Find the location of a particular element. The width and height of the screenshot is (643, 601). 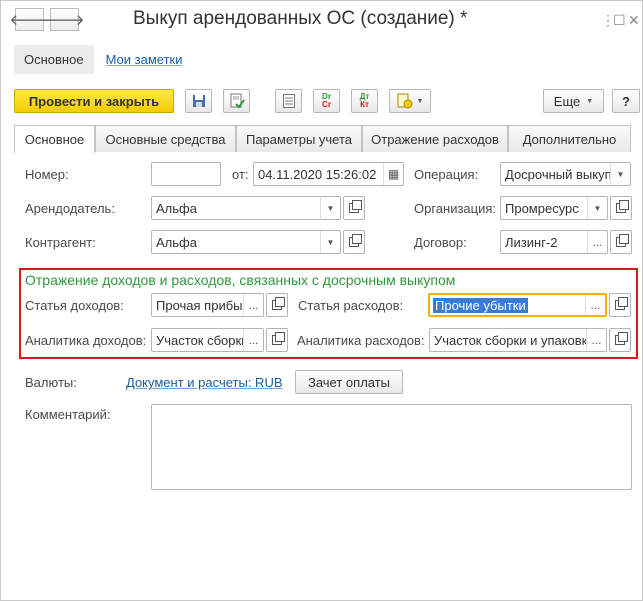

print-menu-button: ▼ is located at coordinates (410, 101).